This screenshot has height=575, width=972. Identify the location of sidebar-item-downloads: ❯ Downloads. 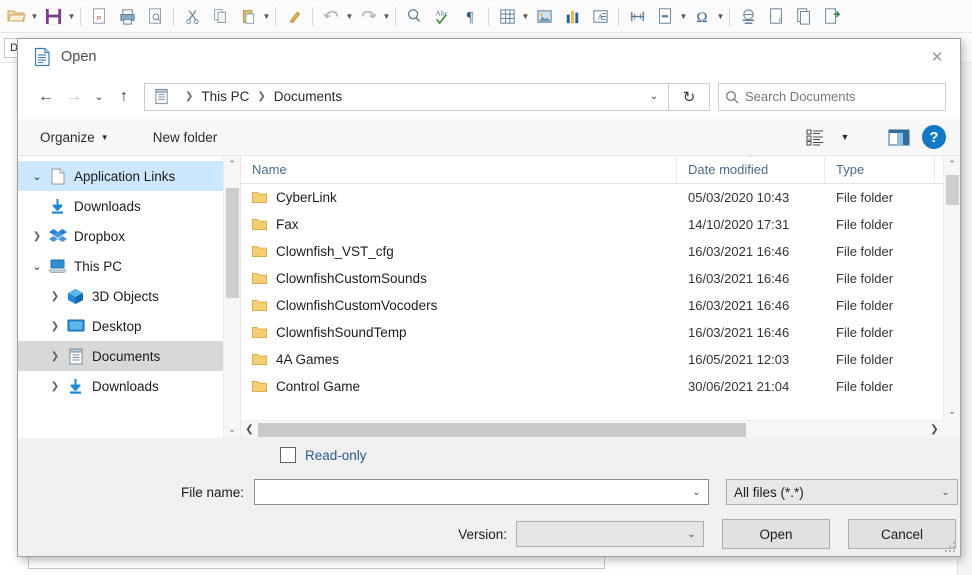
(129, 386).